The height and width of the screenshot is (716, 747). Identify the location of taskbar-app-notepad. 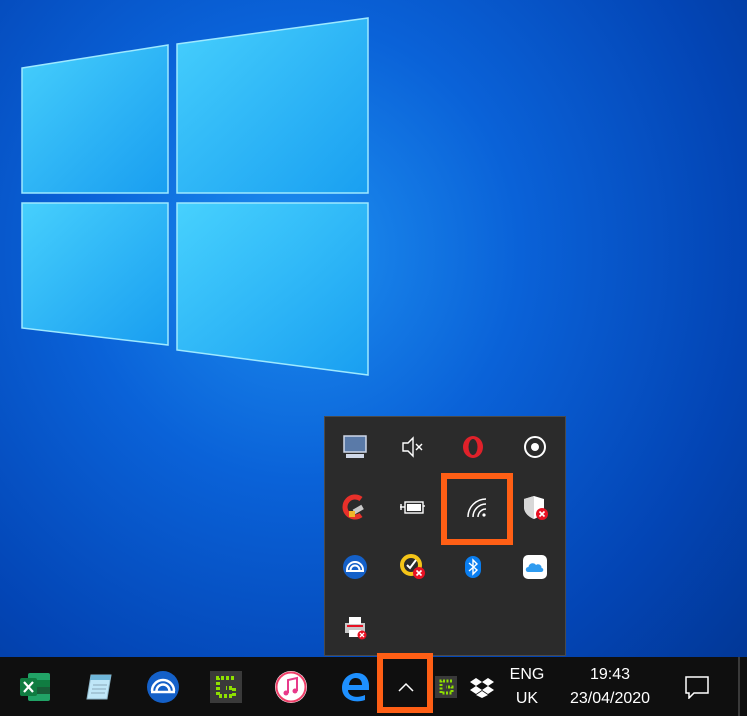
(98, 686).